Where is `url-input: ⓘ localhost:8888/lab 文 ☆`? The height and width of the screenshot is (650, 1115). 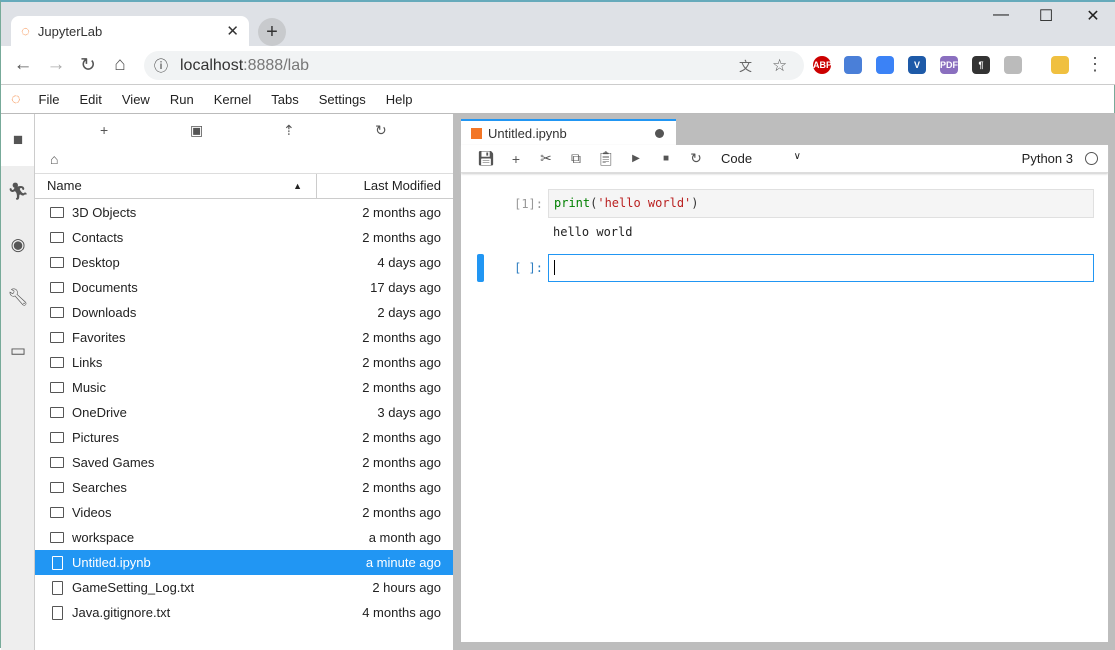 url-input: ⓘ localhost:8888/lab 文 ☆ is located at coordinates (474, 65).